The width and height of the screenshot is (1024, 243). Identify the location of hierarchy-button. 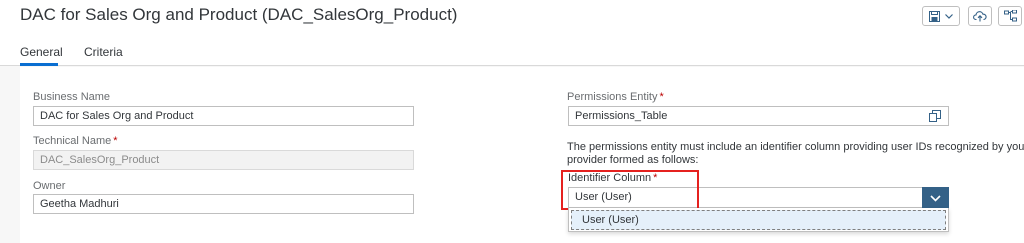
(1010, 16).